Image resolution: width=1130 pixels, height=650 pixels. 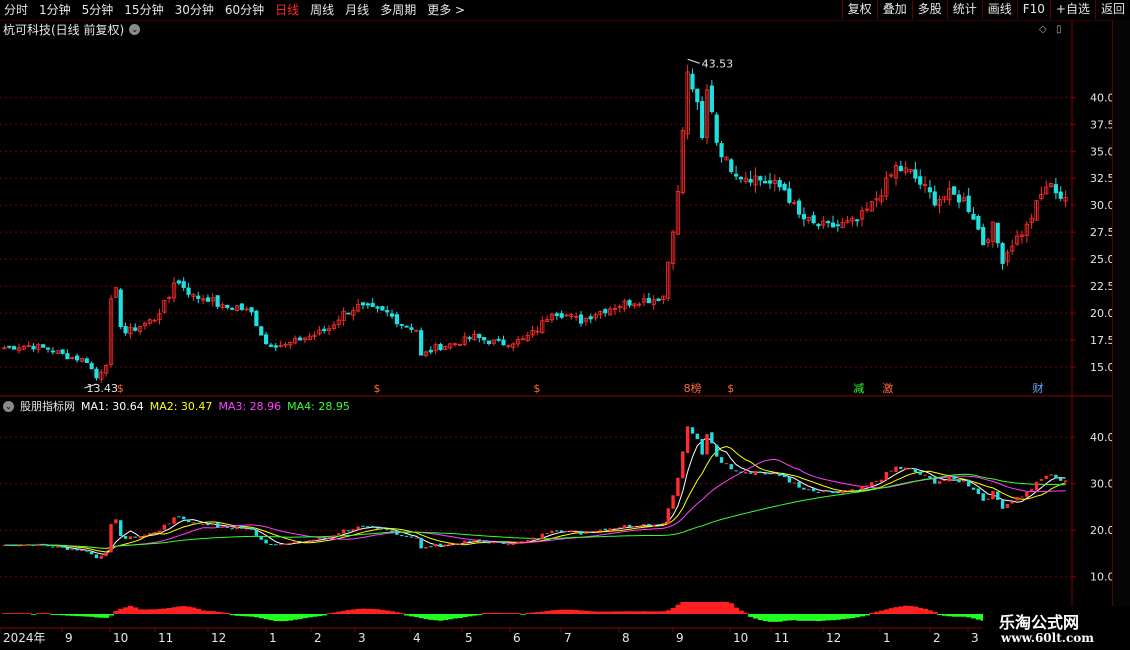 What do you see at coordinates (8, 406) in the screenshot?
I see `chevron-down-icon: ⌄` at bounding box center [8, 406].